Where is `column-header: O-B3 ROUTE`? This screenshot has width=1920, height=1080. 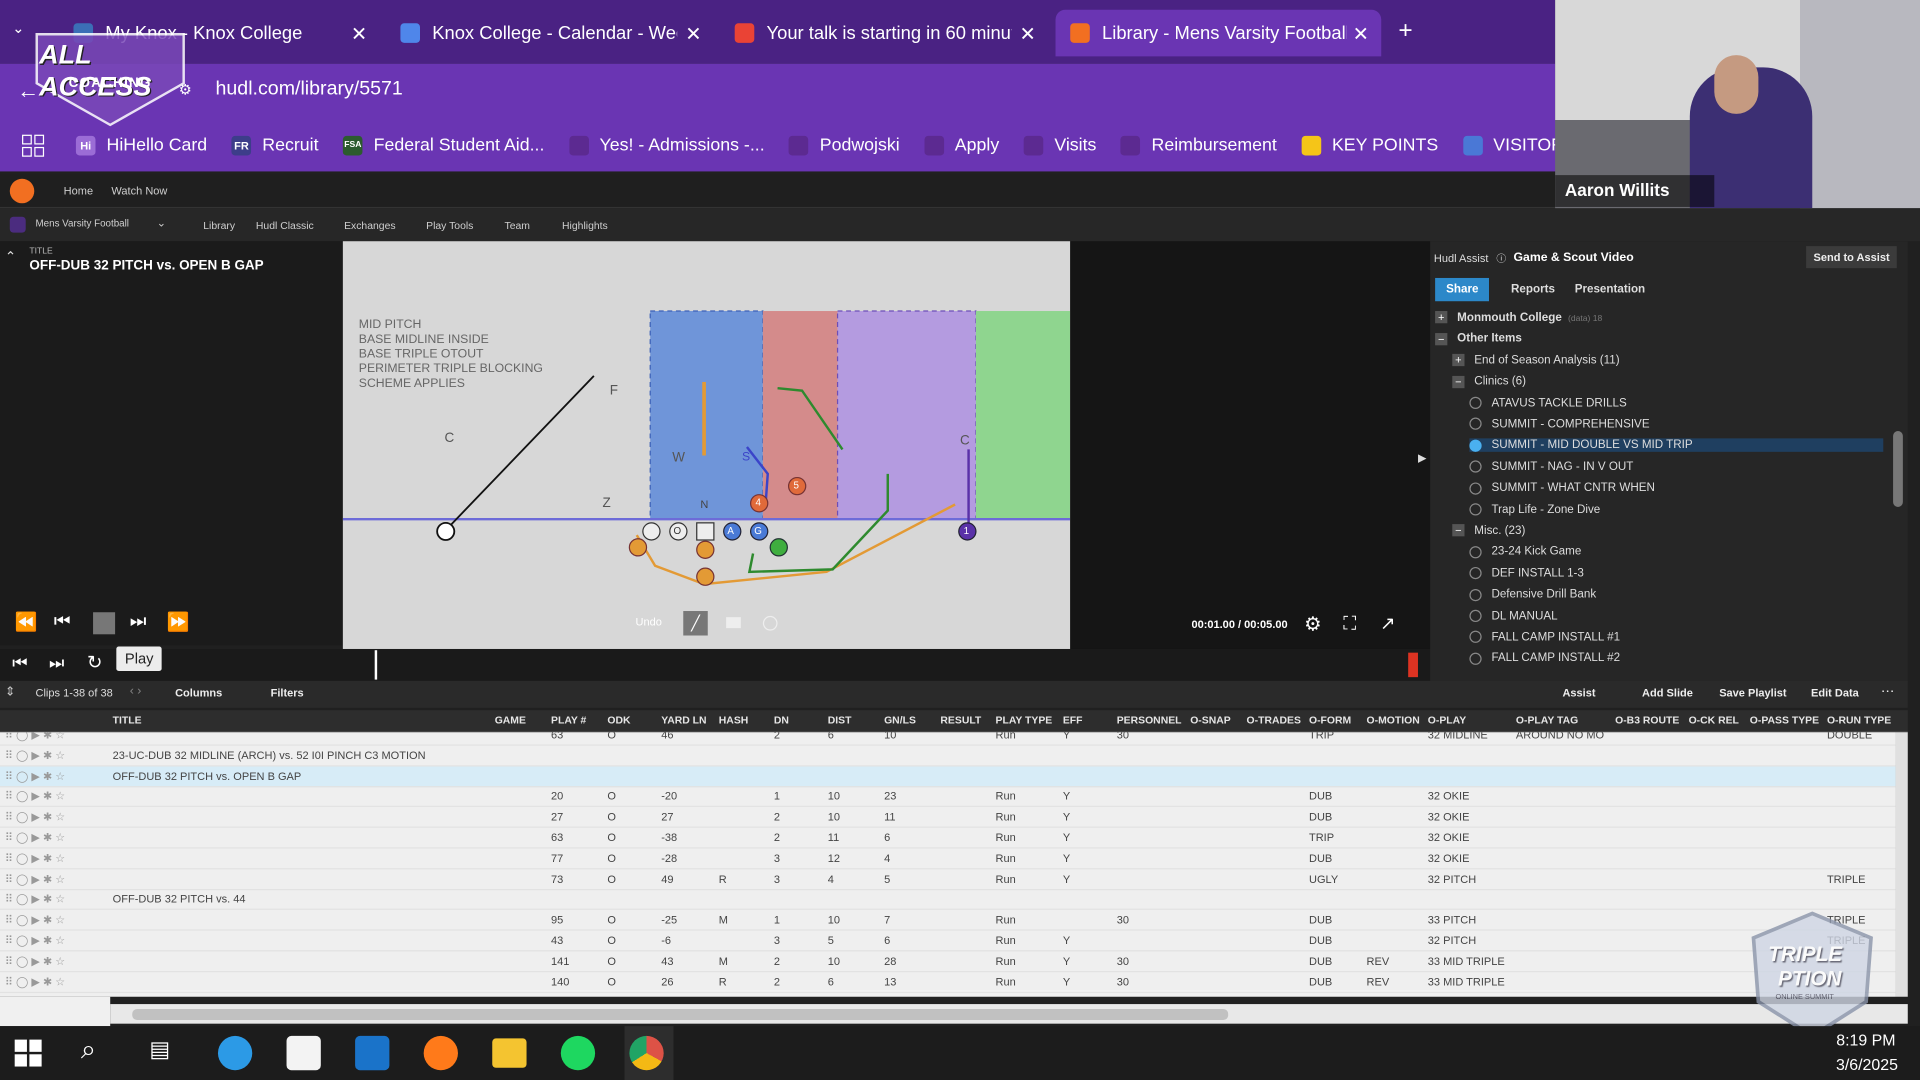 column-header: O-B3 ROUTE is located at coordinates (1647, 720).